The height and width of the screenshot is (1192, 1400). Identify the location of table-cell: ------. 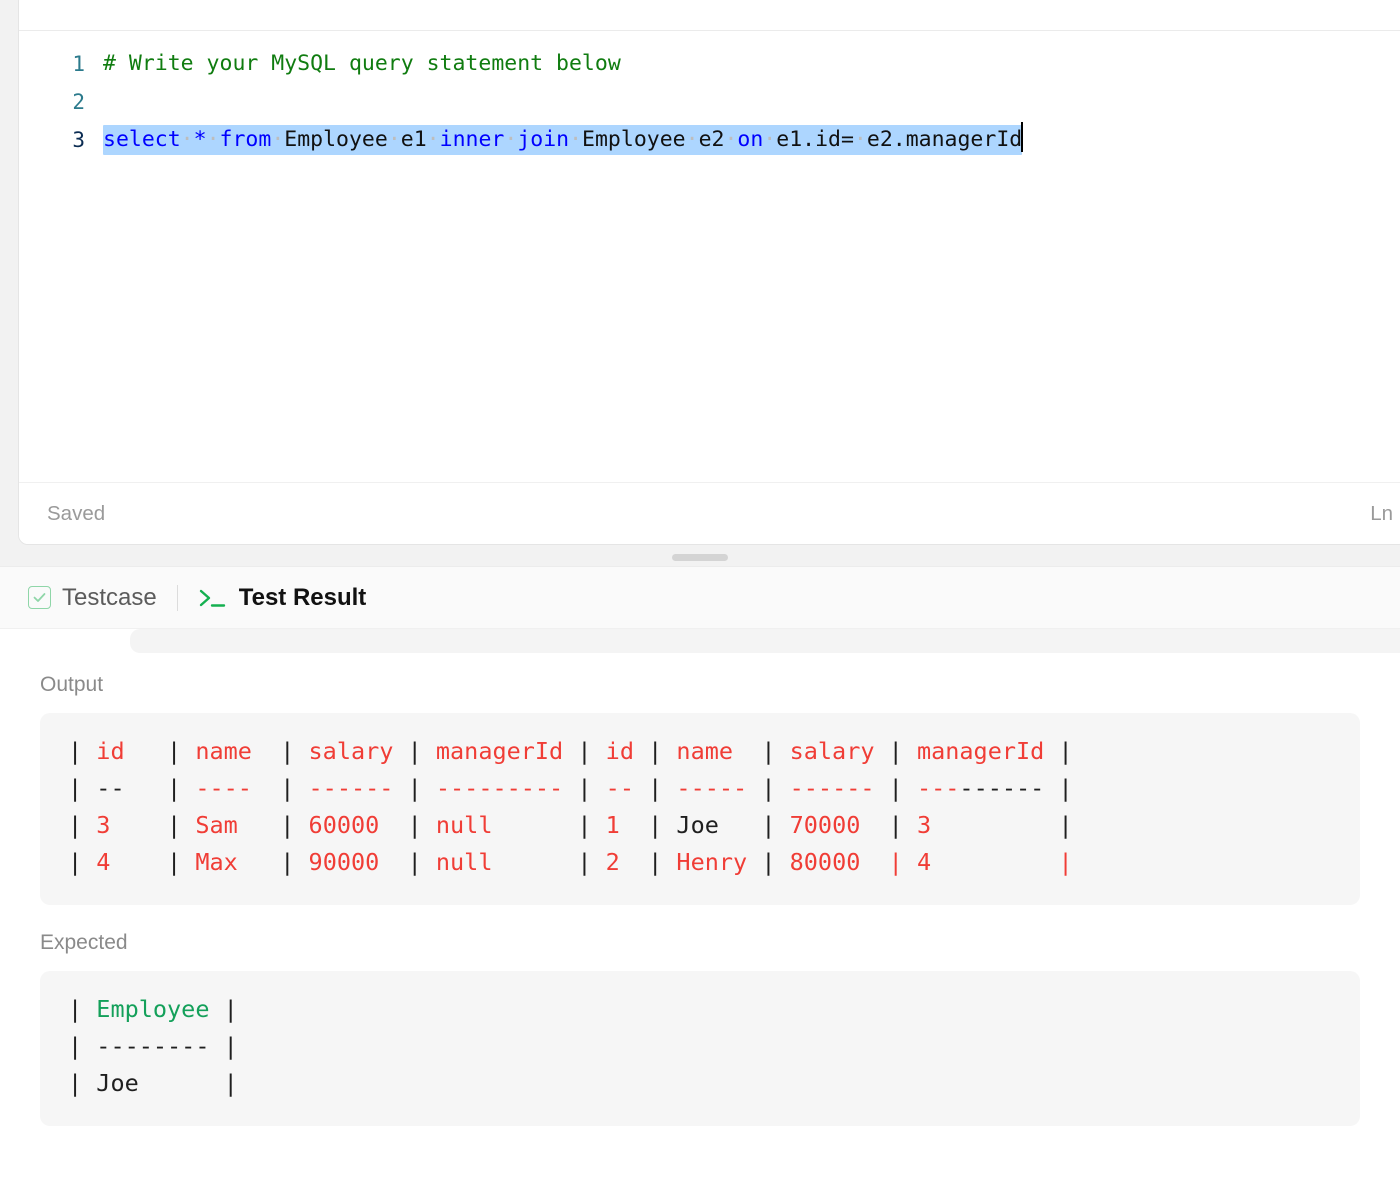
(351, 788).